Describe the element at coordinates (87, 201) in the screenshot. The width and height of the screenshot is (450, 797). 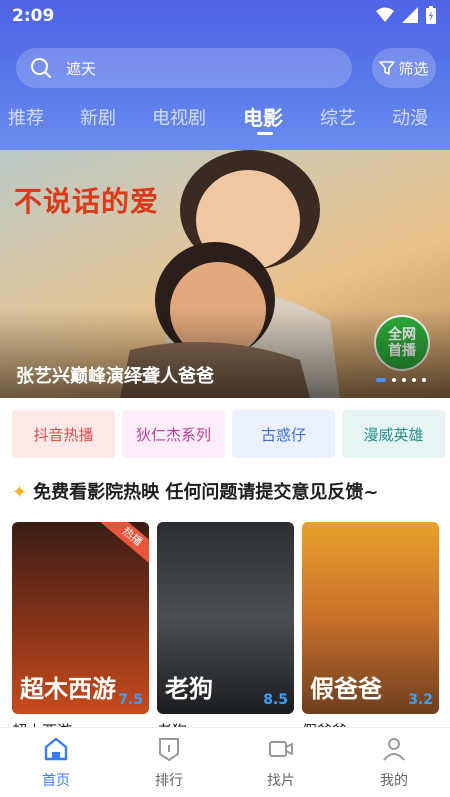
I see `banner-movie-logo: 不说话的爱` at that location.